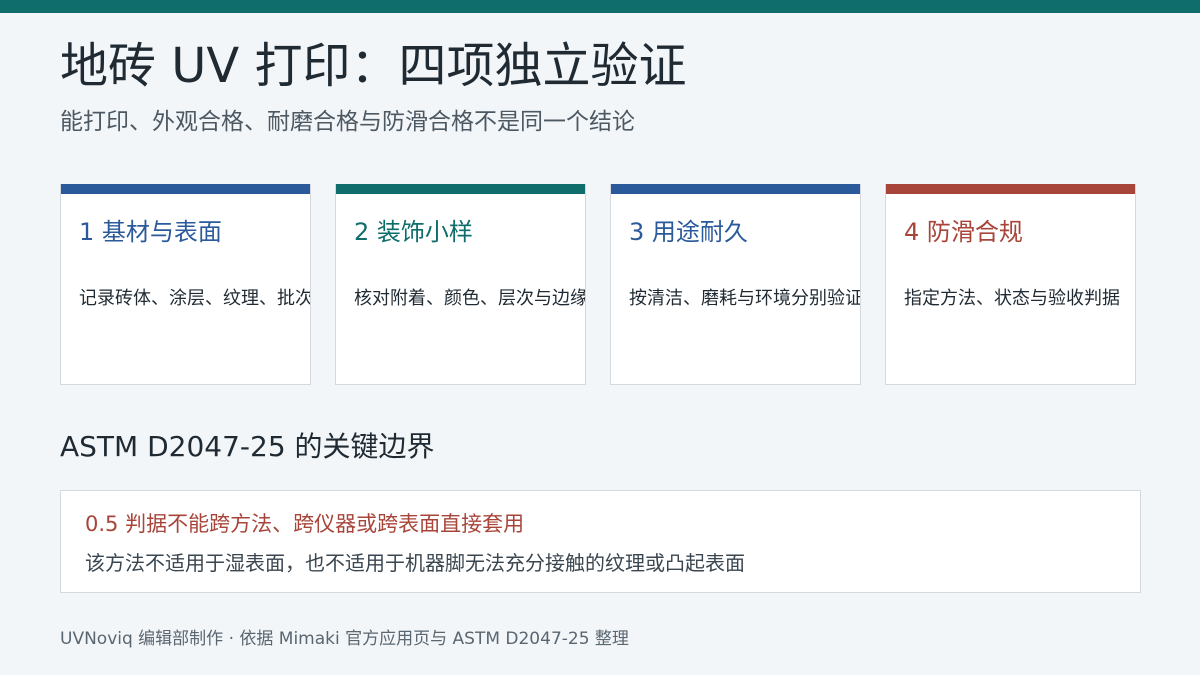 Image resolution: width=1200 pixels, height=675 pixels. What do you see at coordinates (247, 446) in the screenshot?
I see `section-title: ASTM D2047-25 的关键边界` at bounding box center [247, 446].